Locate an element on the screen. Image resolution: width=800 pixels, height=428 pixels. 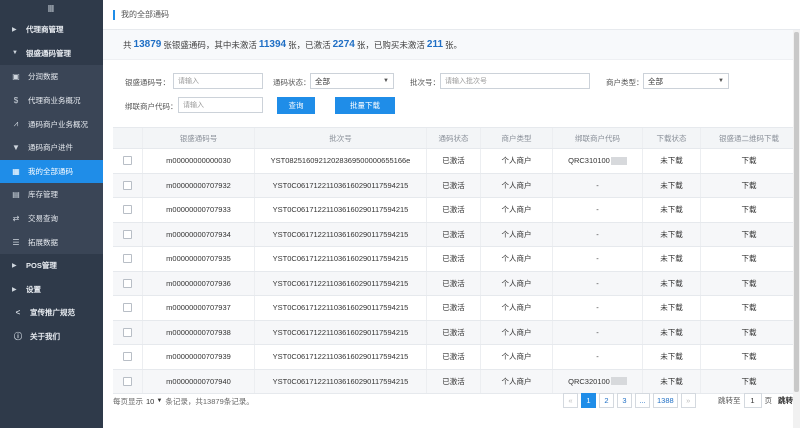
prev-page-button: « is located at coordinates (570, 400).